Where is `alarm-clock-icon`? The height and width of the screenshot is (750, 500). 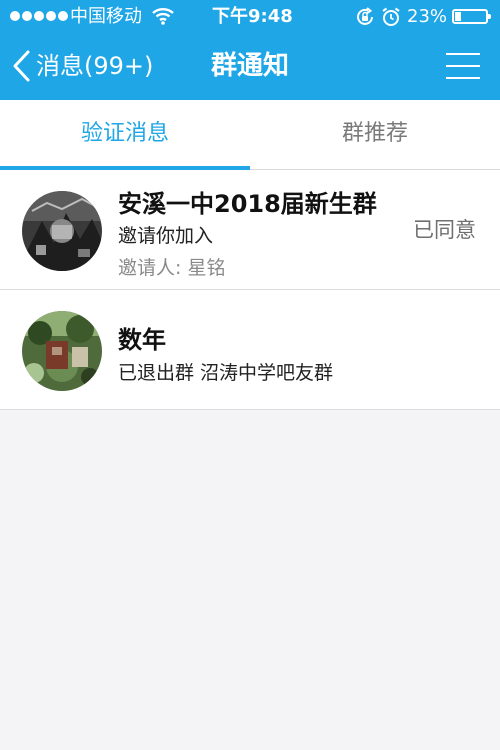
alarm-clock-icon is located at coordinates (391, 16).